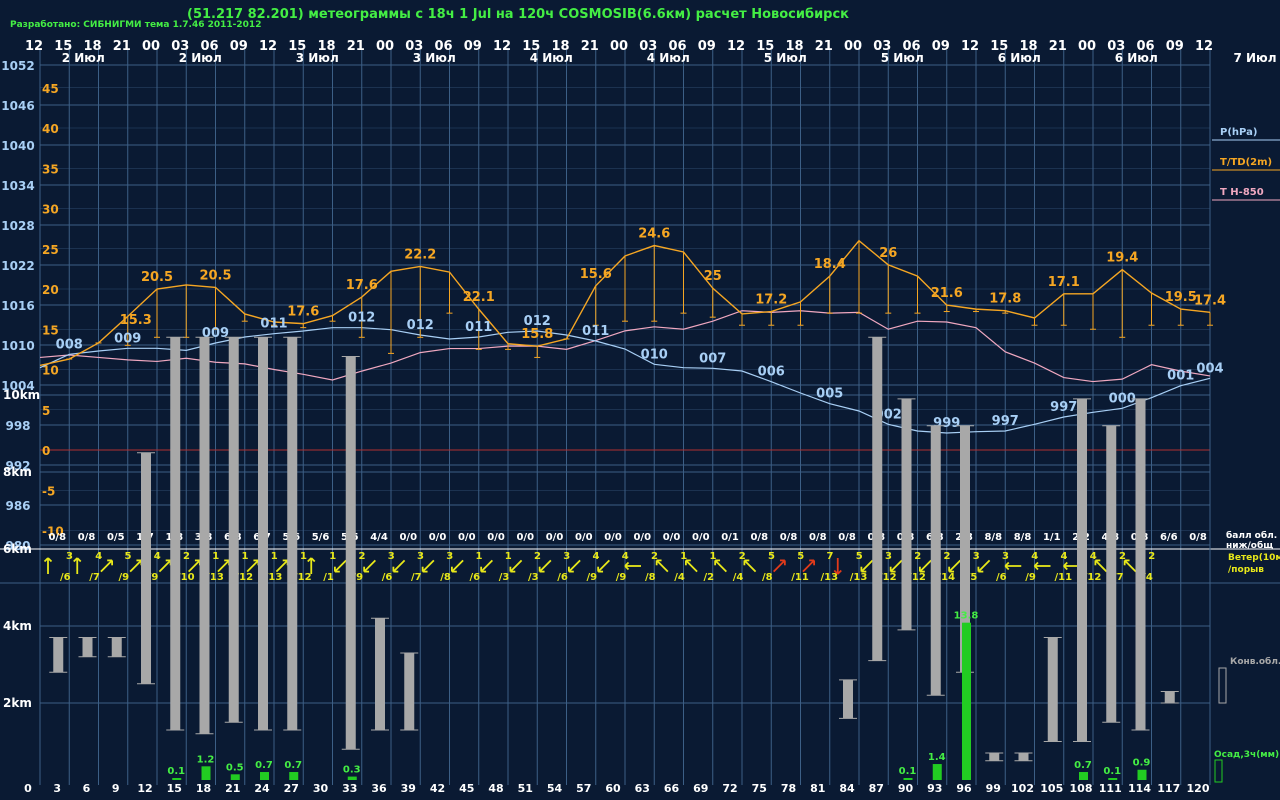 This screenshot has width=1280, height=800. I want to click on lead-hour-label: 120, so click(1198, 788).